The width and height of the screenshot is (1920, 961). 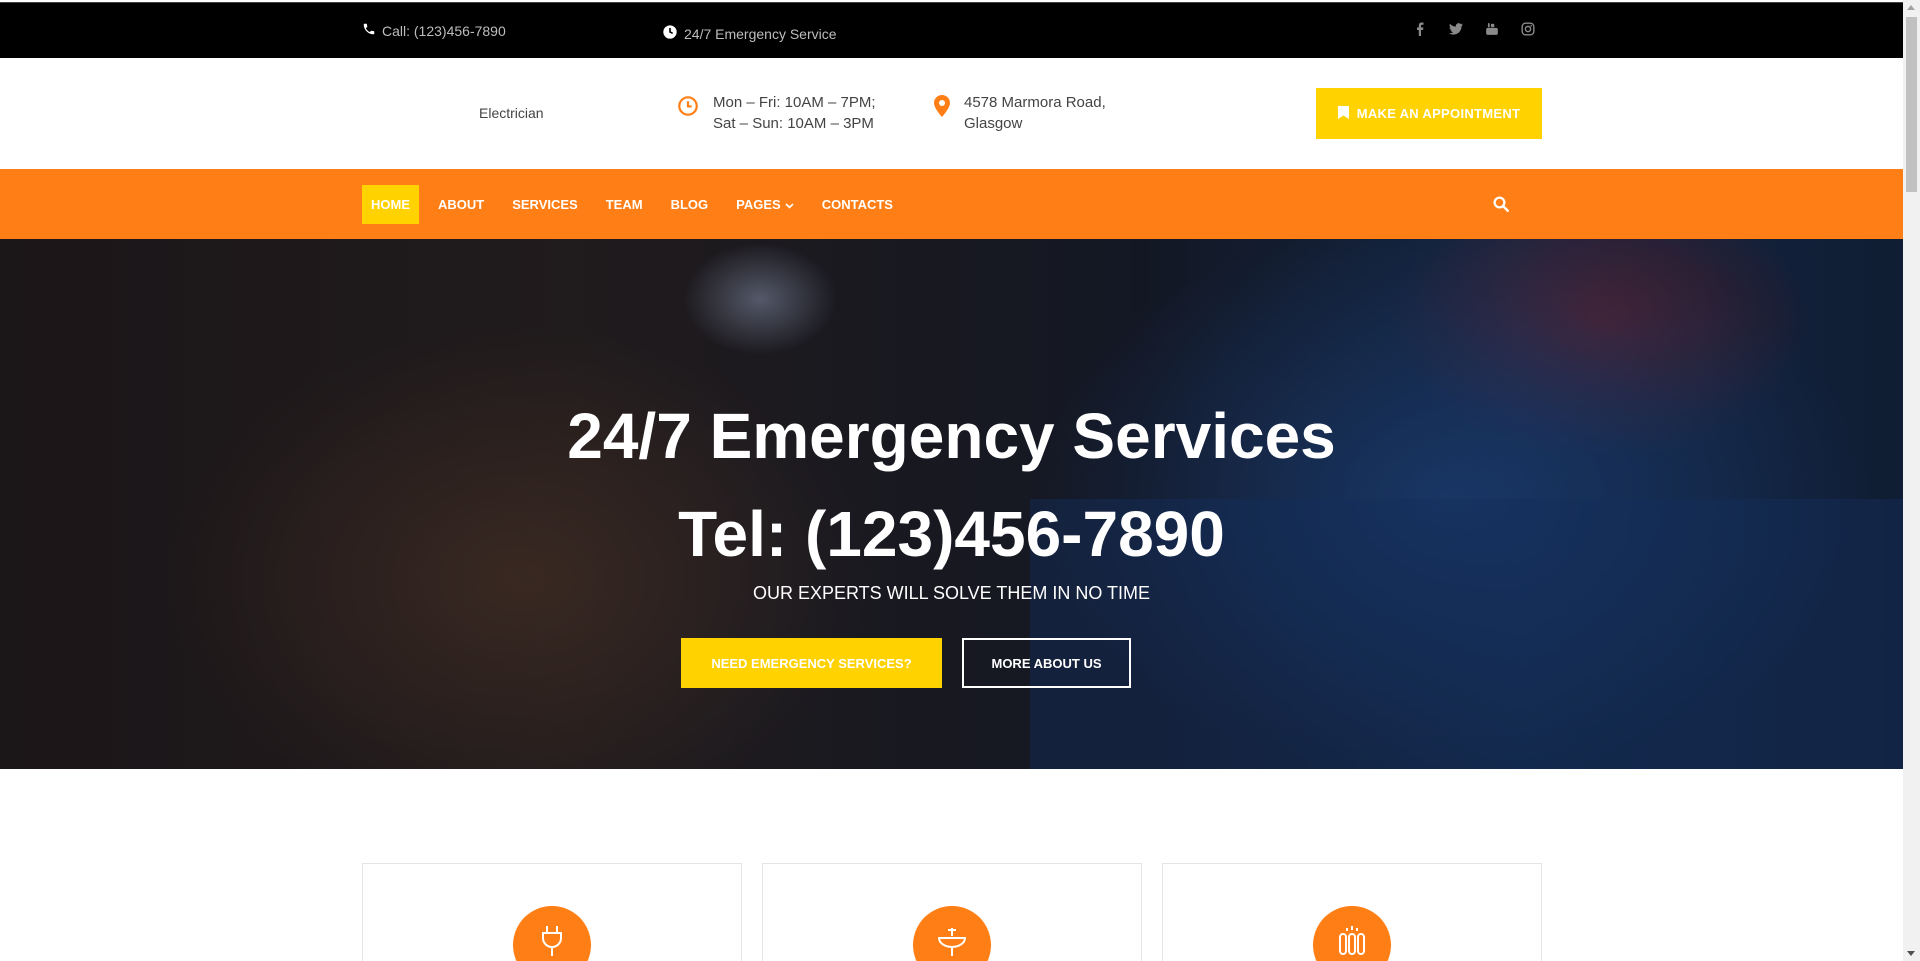 I want to click on nav-item-home: HOME, so click(x=390, y=204).